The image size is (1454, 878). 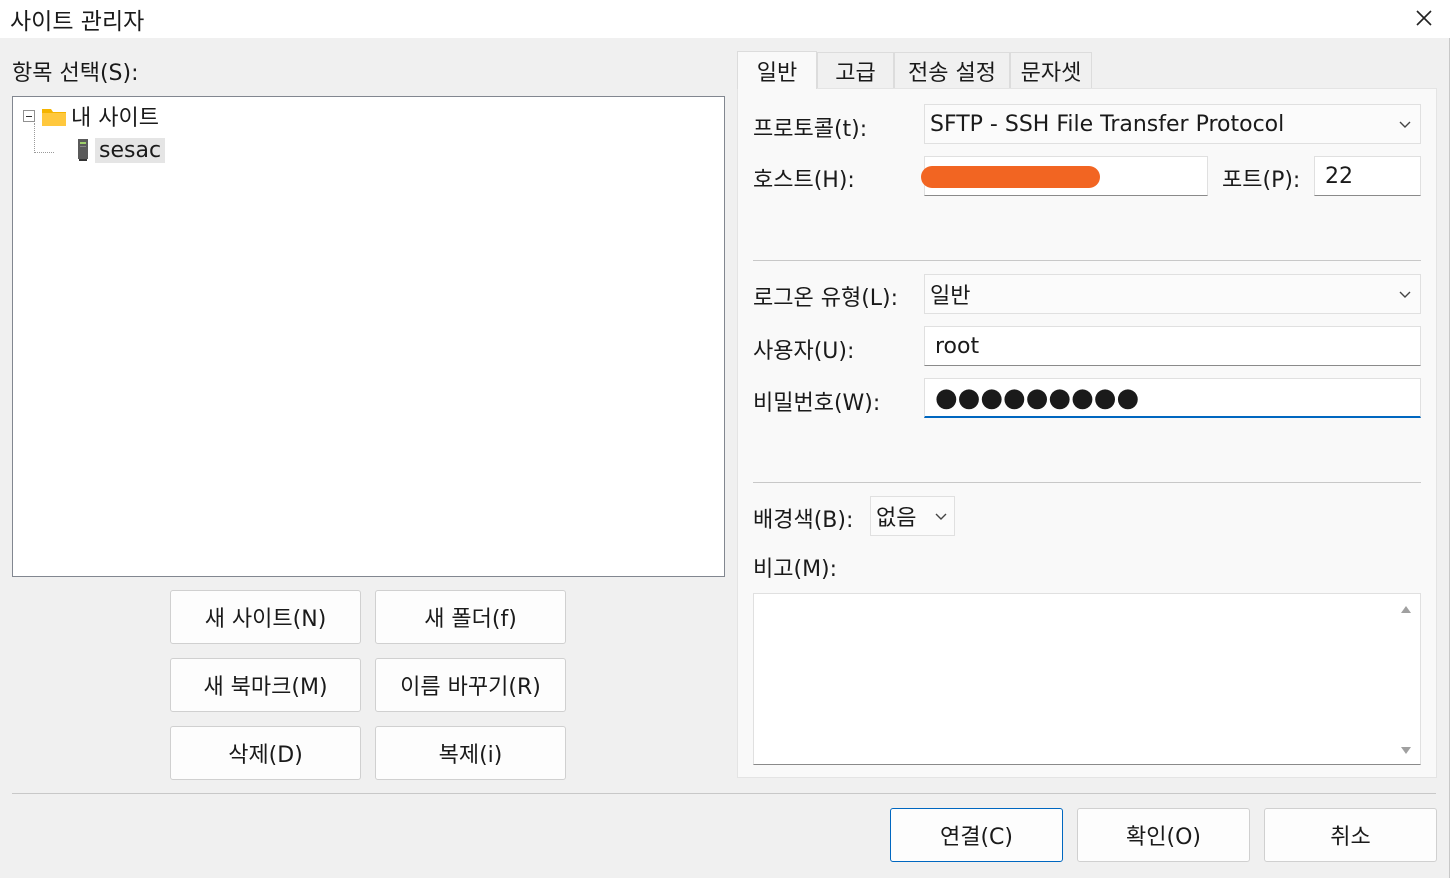 I want to click on protocol-label: 프로토콜(t):, so click(x=810, y=129).